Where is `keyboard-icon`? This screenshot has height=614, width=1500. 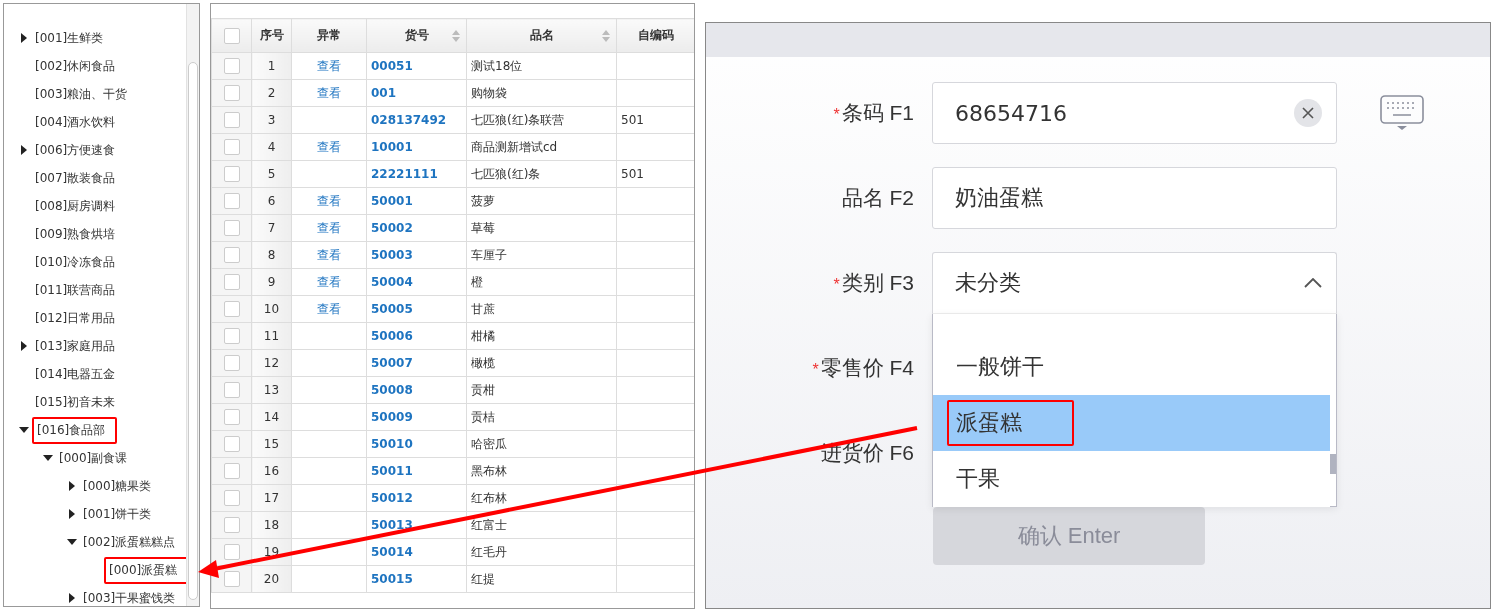 keyboard-icon is located at coordinates (1402, 113).